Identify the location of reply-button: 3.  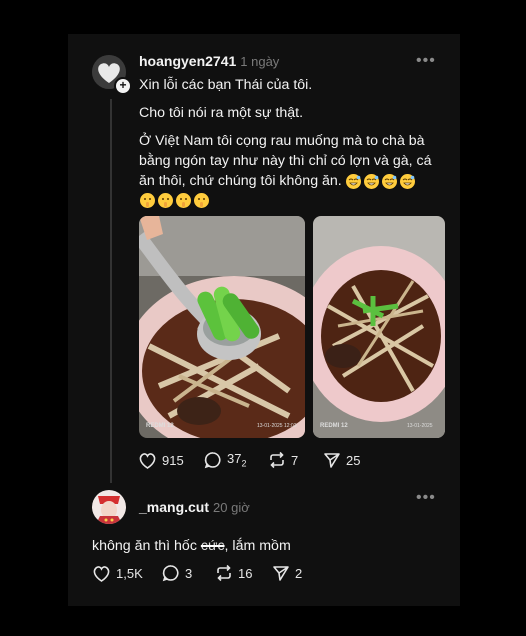
(188, 573).